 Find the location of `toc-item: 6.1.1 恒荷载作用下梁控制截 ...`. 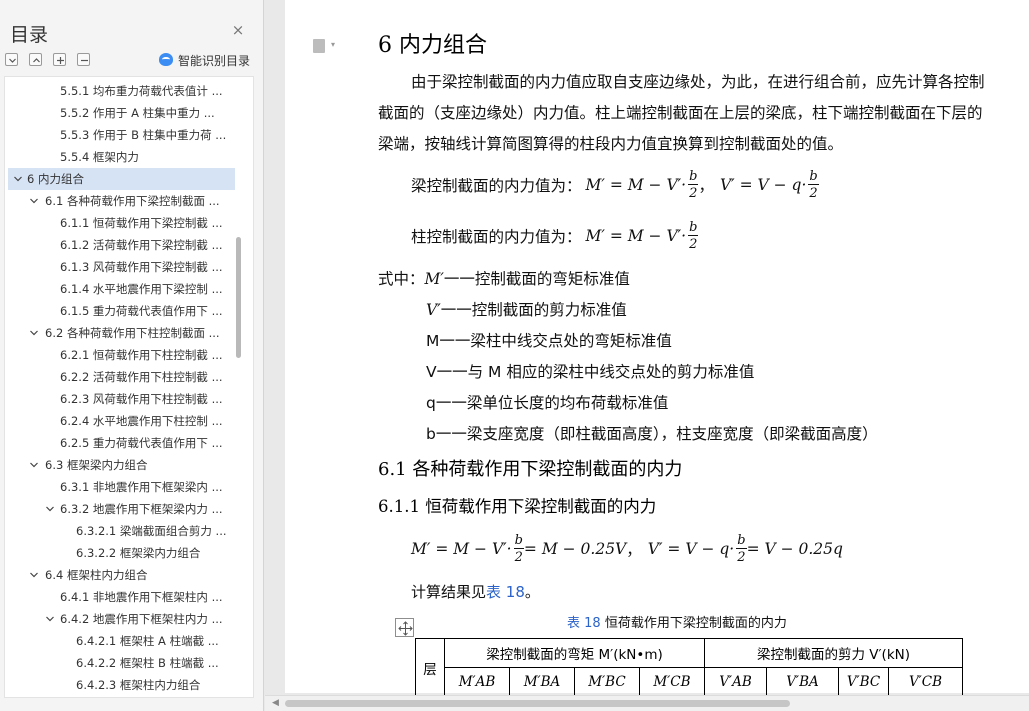

toc-item: 6.1.1 恒荷载作用下梁控制截 ... is located at coordinates (129, 223).